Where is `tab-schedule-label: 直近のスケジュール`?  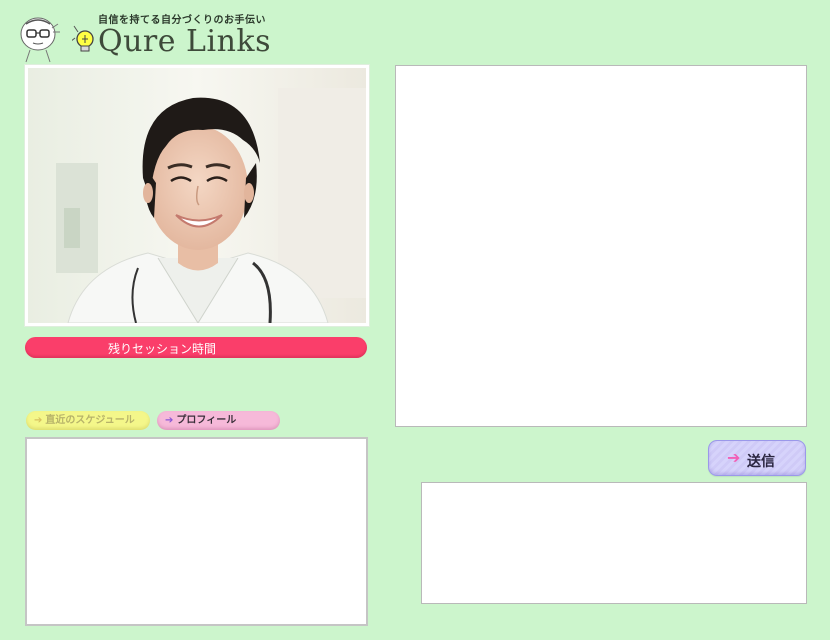
tab-schedule-label: 直近のスケジュール is located at coordinates (90, 420).